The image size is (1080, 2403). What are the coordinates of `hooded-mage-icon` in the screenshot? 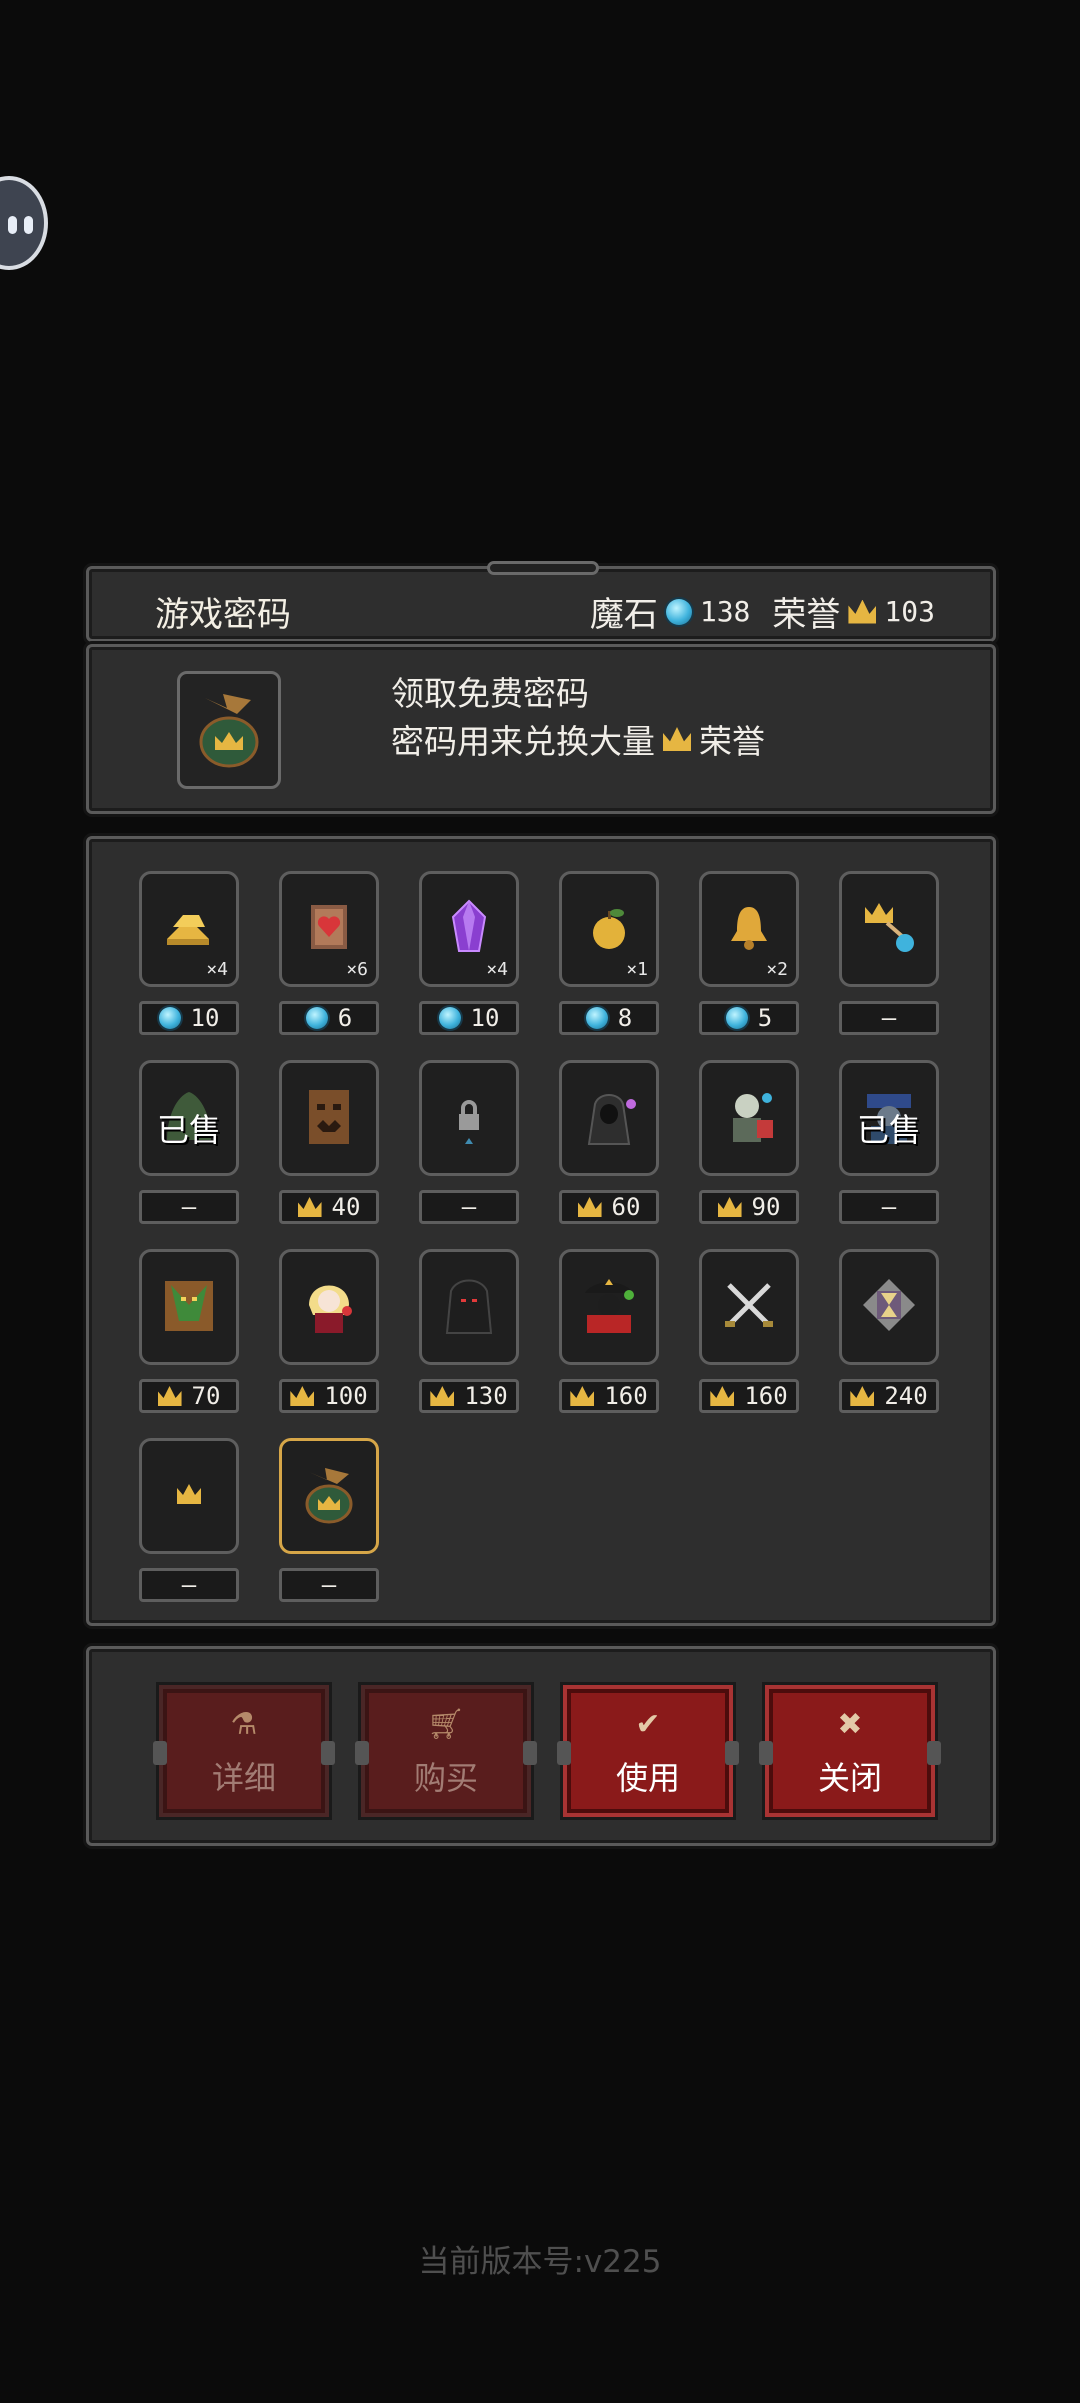 It's located at (609, 1118).